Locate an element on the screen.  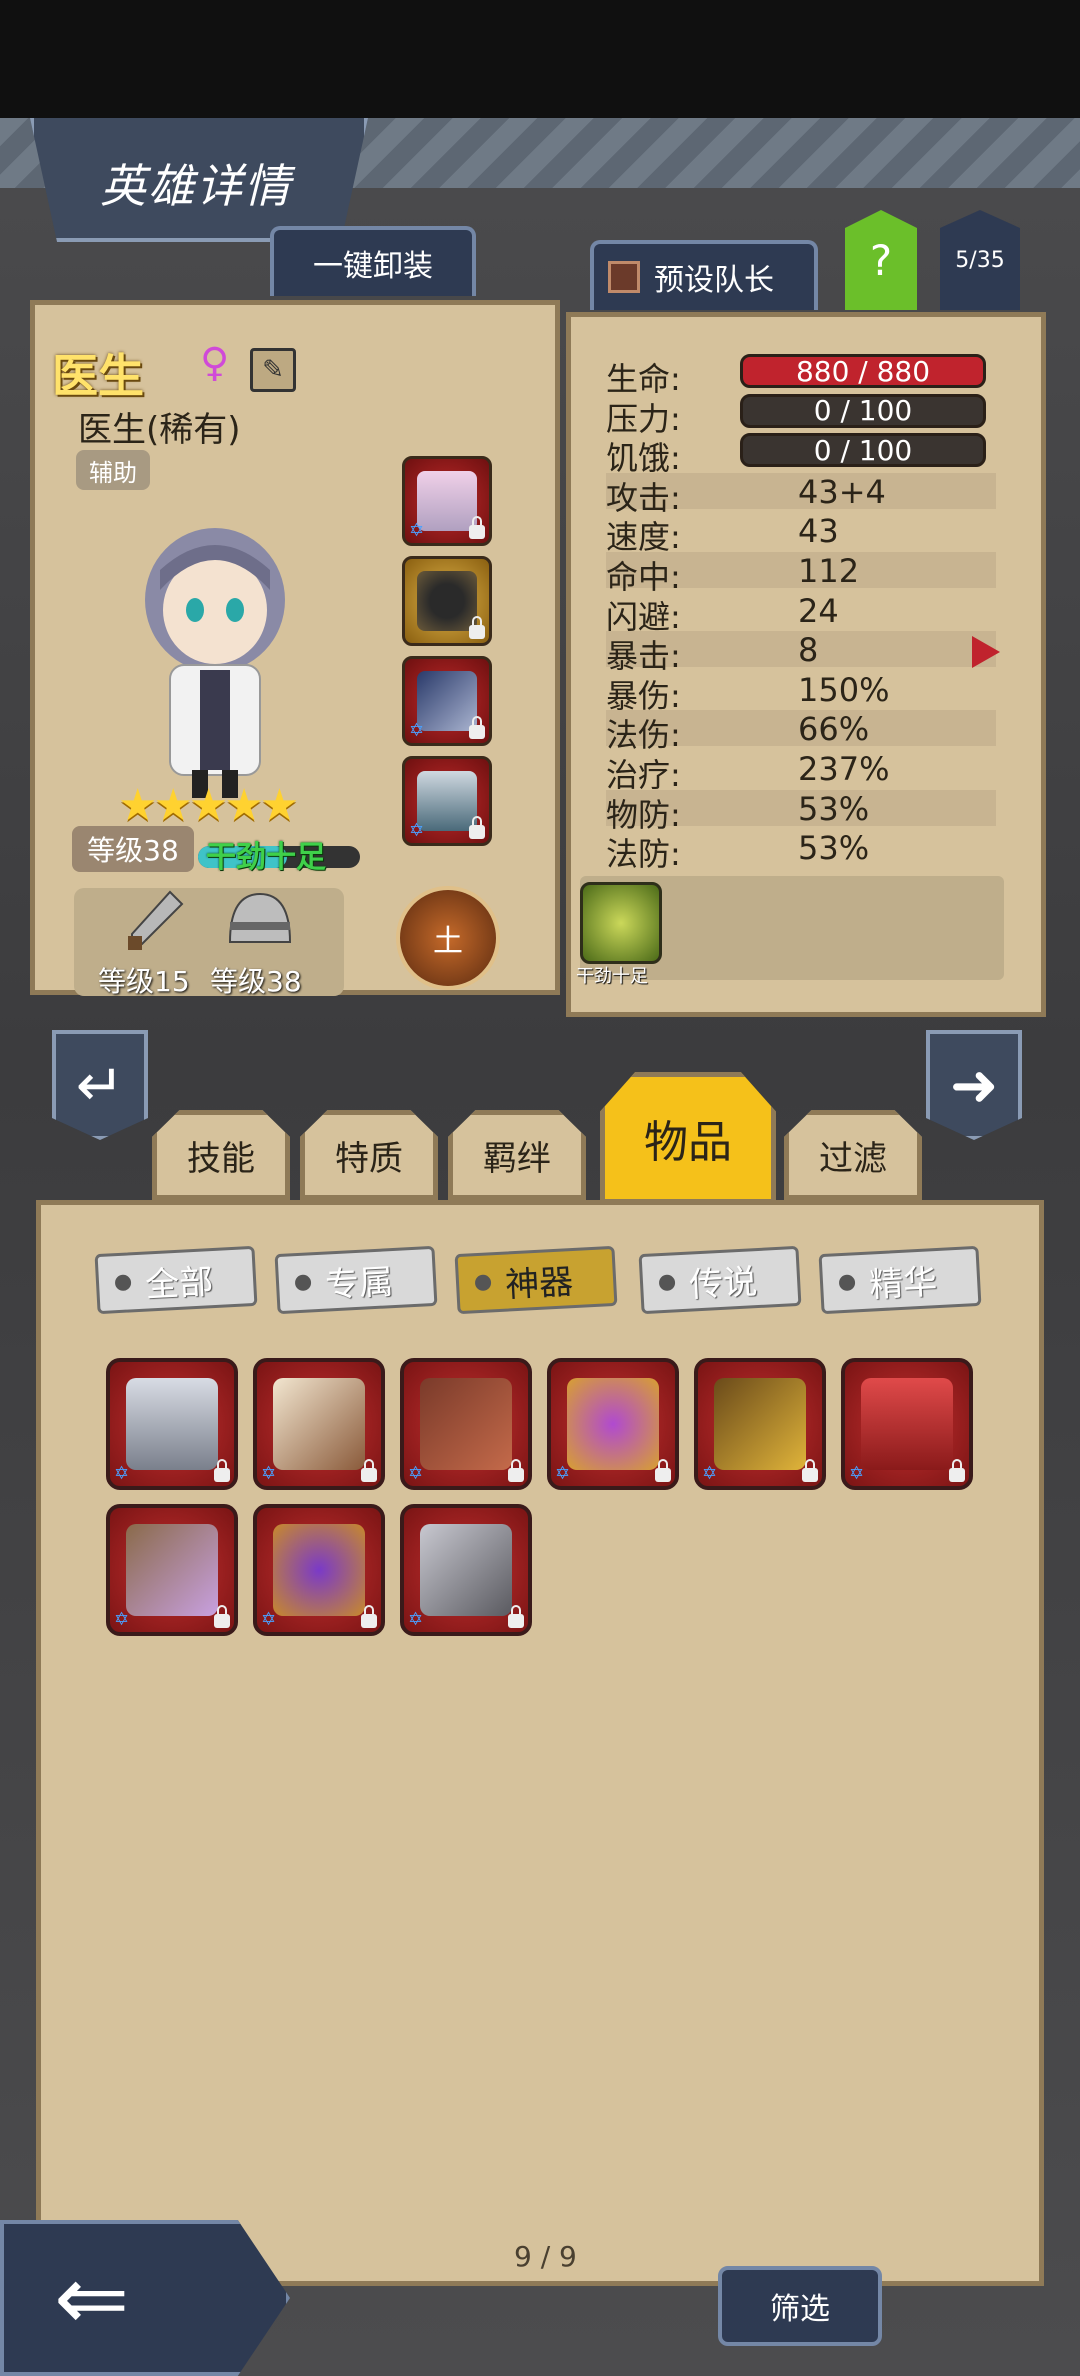
pencil-icon: ✎ is located at coordinates (273, 370).